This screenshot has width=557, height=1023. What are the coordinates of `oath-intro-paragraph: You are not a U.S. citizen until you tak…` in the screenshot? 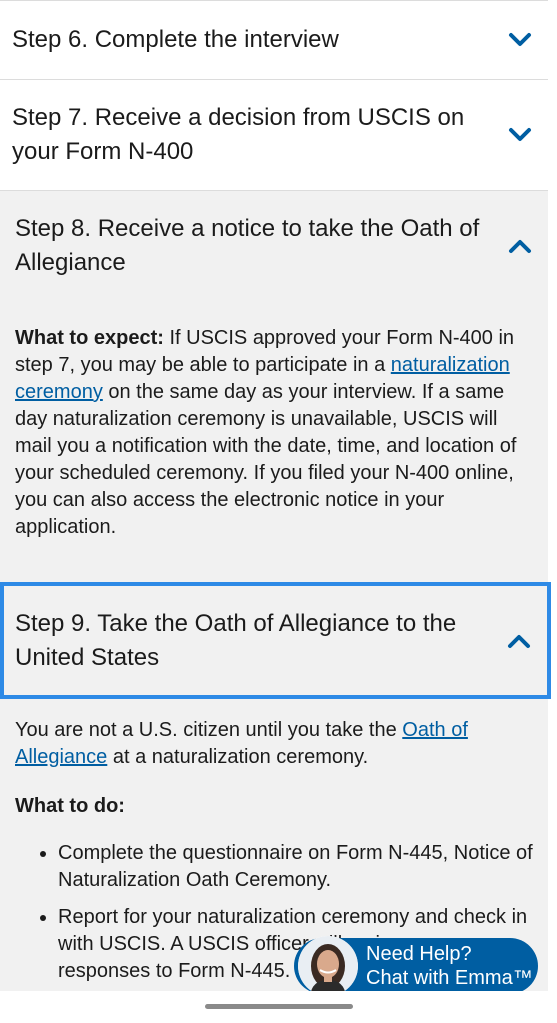 It's located at (276, 744).